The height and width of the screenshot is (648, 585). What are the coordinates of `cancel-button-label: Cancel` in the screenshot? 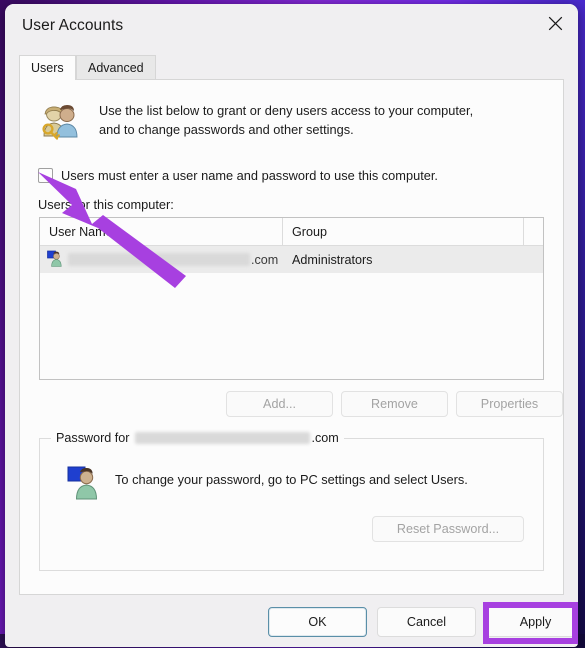 It's located at (426, 622).